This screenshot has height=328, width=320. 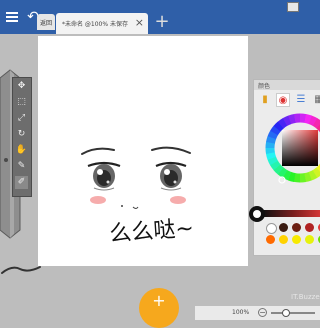 What do you see at coordinates (262, 312) in the screenshot?
I see `zoom-out-icon: −` at bounding box center [262, 312].